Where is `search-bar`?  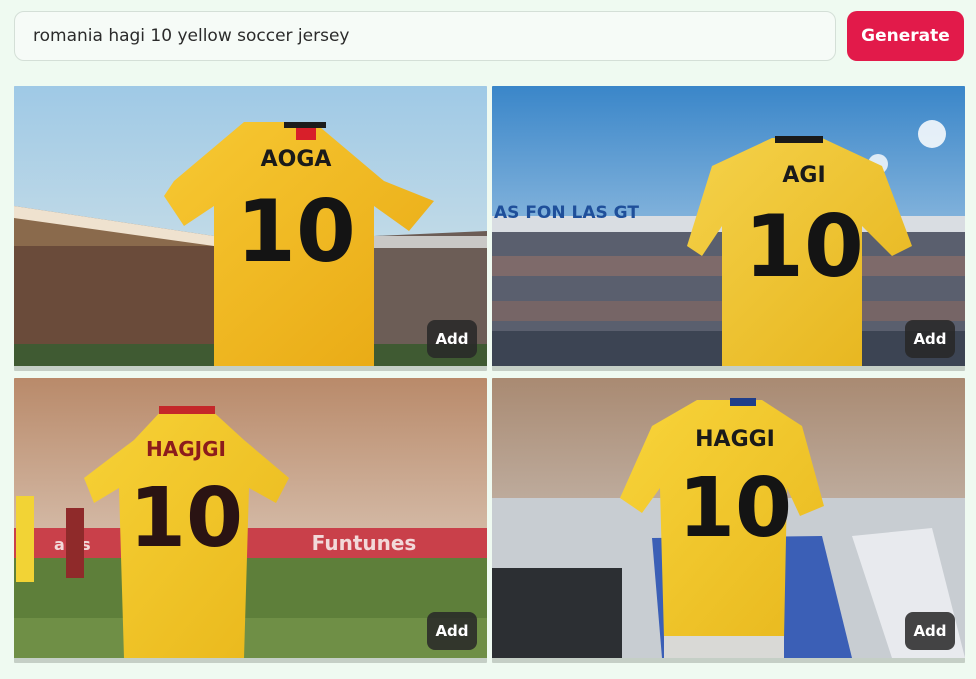 search-bar is located at coordinates (425, 36).